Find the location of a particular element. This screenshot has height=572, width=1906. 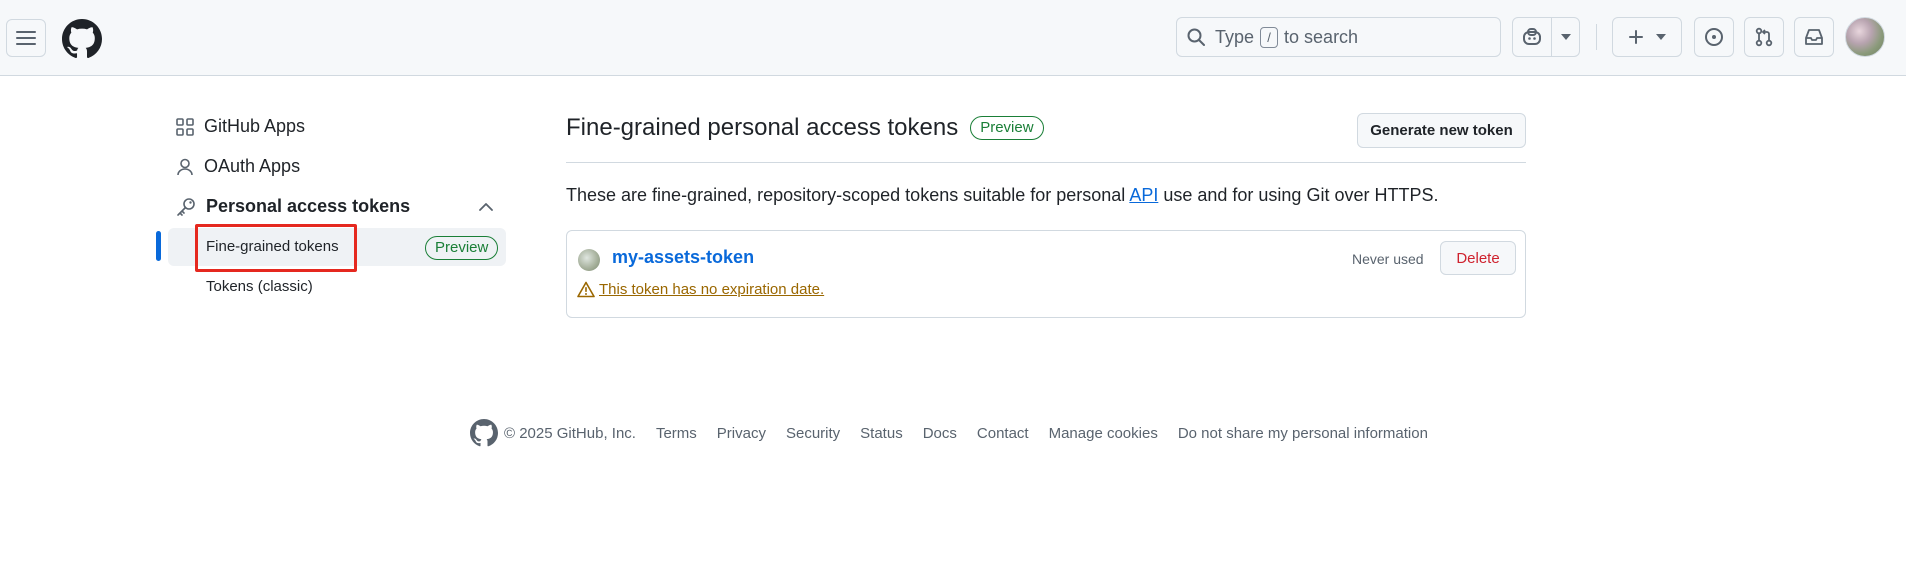

search-shortcut-key: / is located at coordinates (1269, 37).